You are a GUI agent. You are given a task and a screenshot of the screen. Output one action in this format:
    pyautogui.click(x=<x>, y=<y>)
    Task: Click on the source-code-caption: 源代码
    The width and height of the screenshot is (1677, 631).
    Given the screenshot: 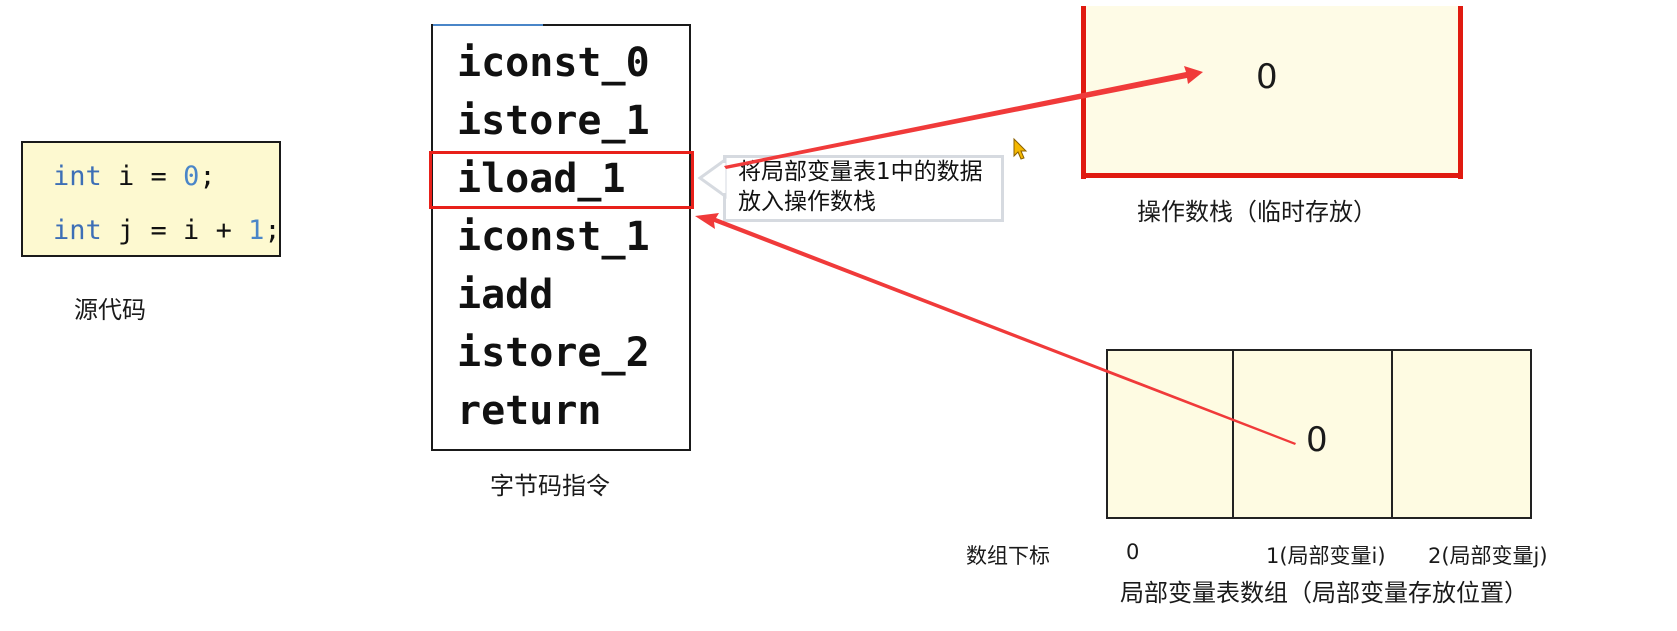 What is the action you would take?
    pyautogui.click(x=110, y=310)
    